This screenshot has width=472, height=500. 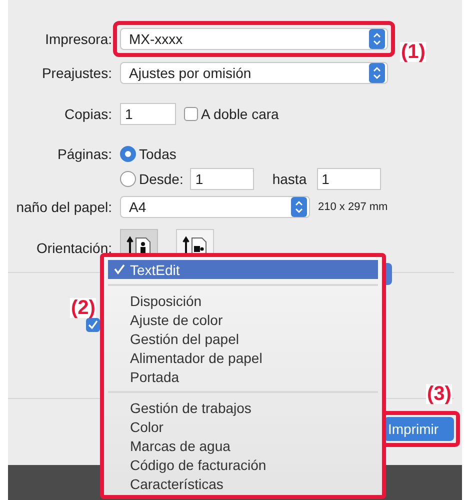 What do you see at coordinates (83, 308) in the screenshot?
I see `callout-label: (2)` at bounding box center [83, 308].